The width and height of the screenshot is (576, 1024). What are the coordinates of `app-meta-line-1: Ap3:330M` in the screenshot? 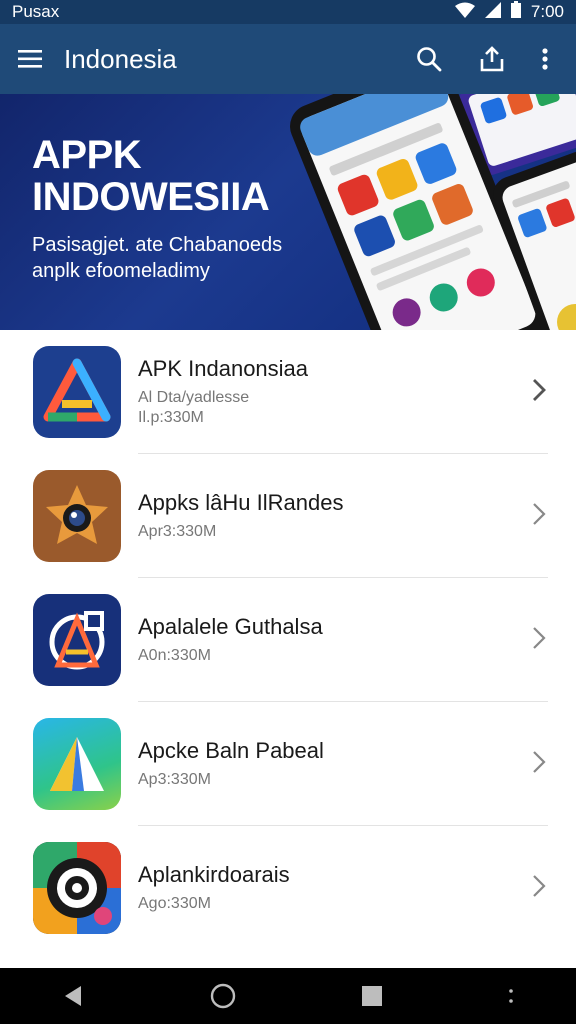 It's located at (174, 779).